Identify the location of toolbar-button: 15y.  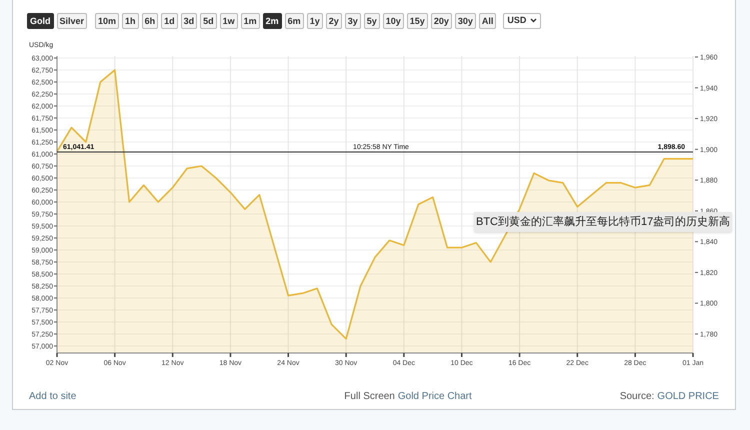
(417, 20).